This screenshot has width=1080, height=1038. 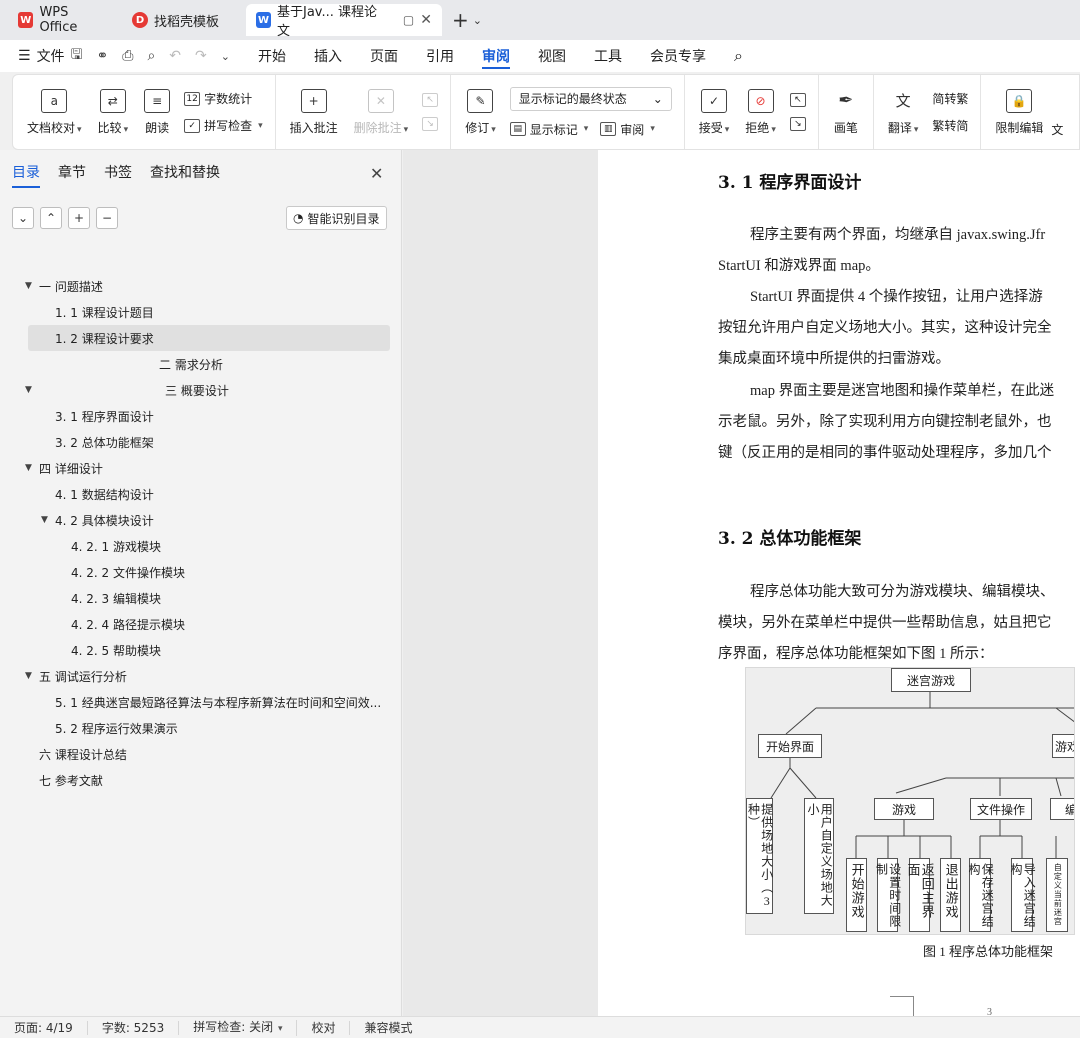 I want to click on remove-heading-button: −, so click(x=107, y=218).